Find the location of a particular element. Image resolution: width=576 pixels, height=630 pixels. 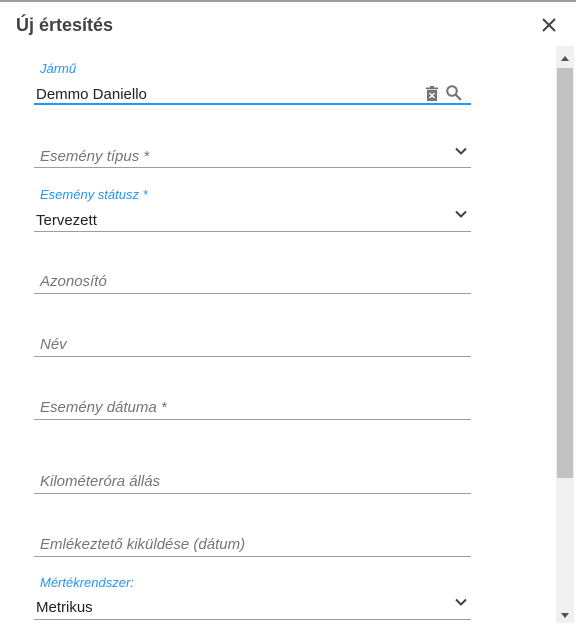

event-type-placeholder: Esemény típus * is located at coordinates (95, 156).